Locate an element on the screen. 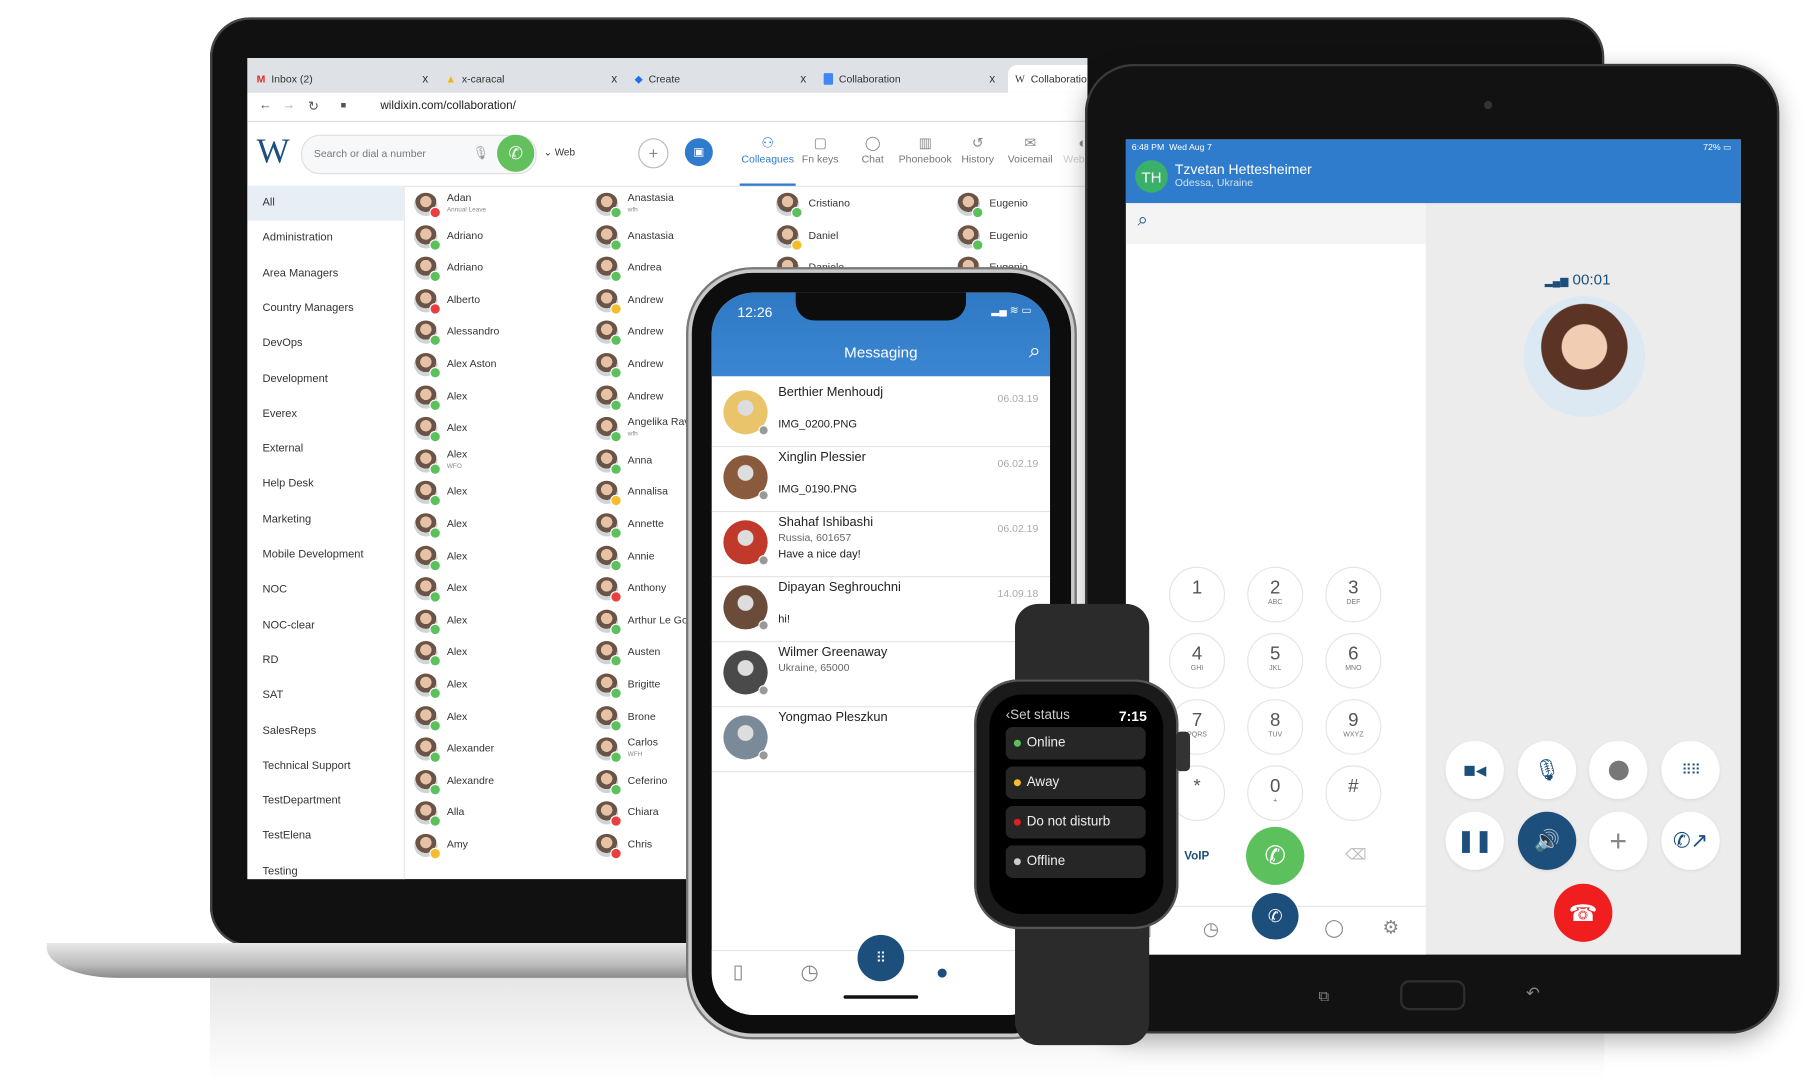 The width and height of the screenshot is (1820, 1080). contact-item: Anastasia is located at coordinates (682, 238).